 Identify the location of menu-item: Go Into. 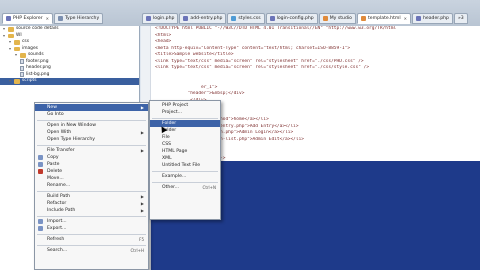
(91, 114).